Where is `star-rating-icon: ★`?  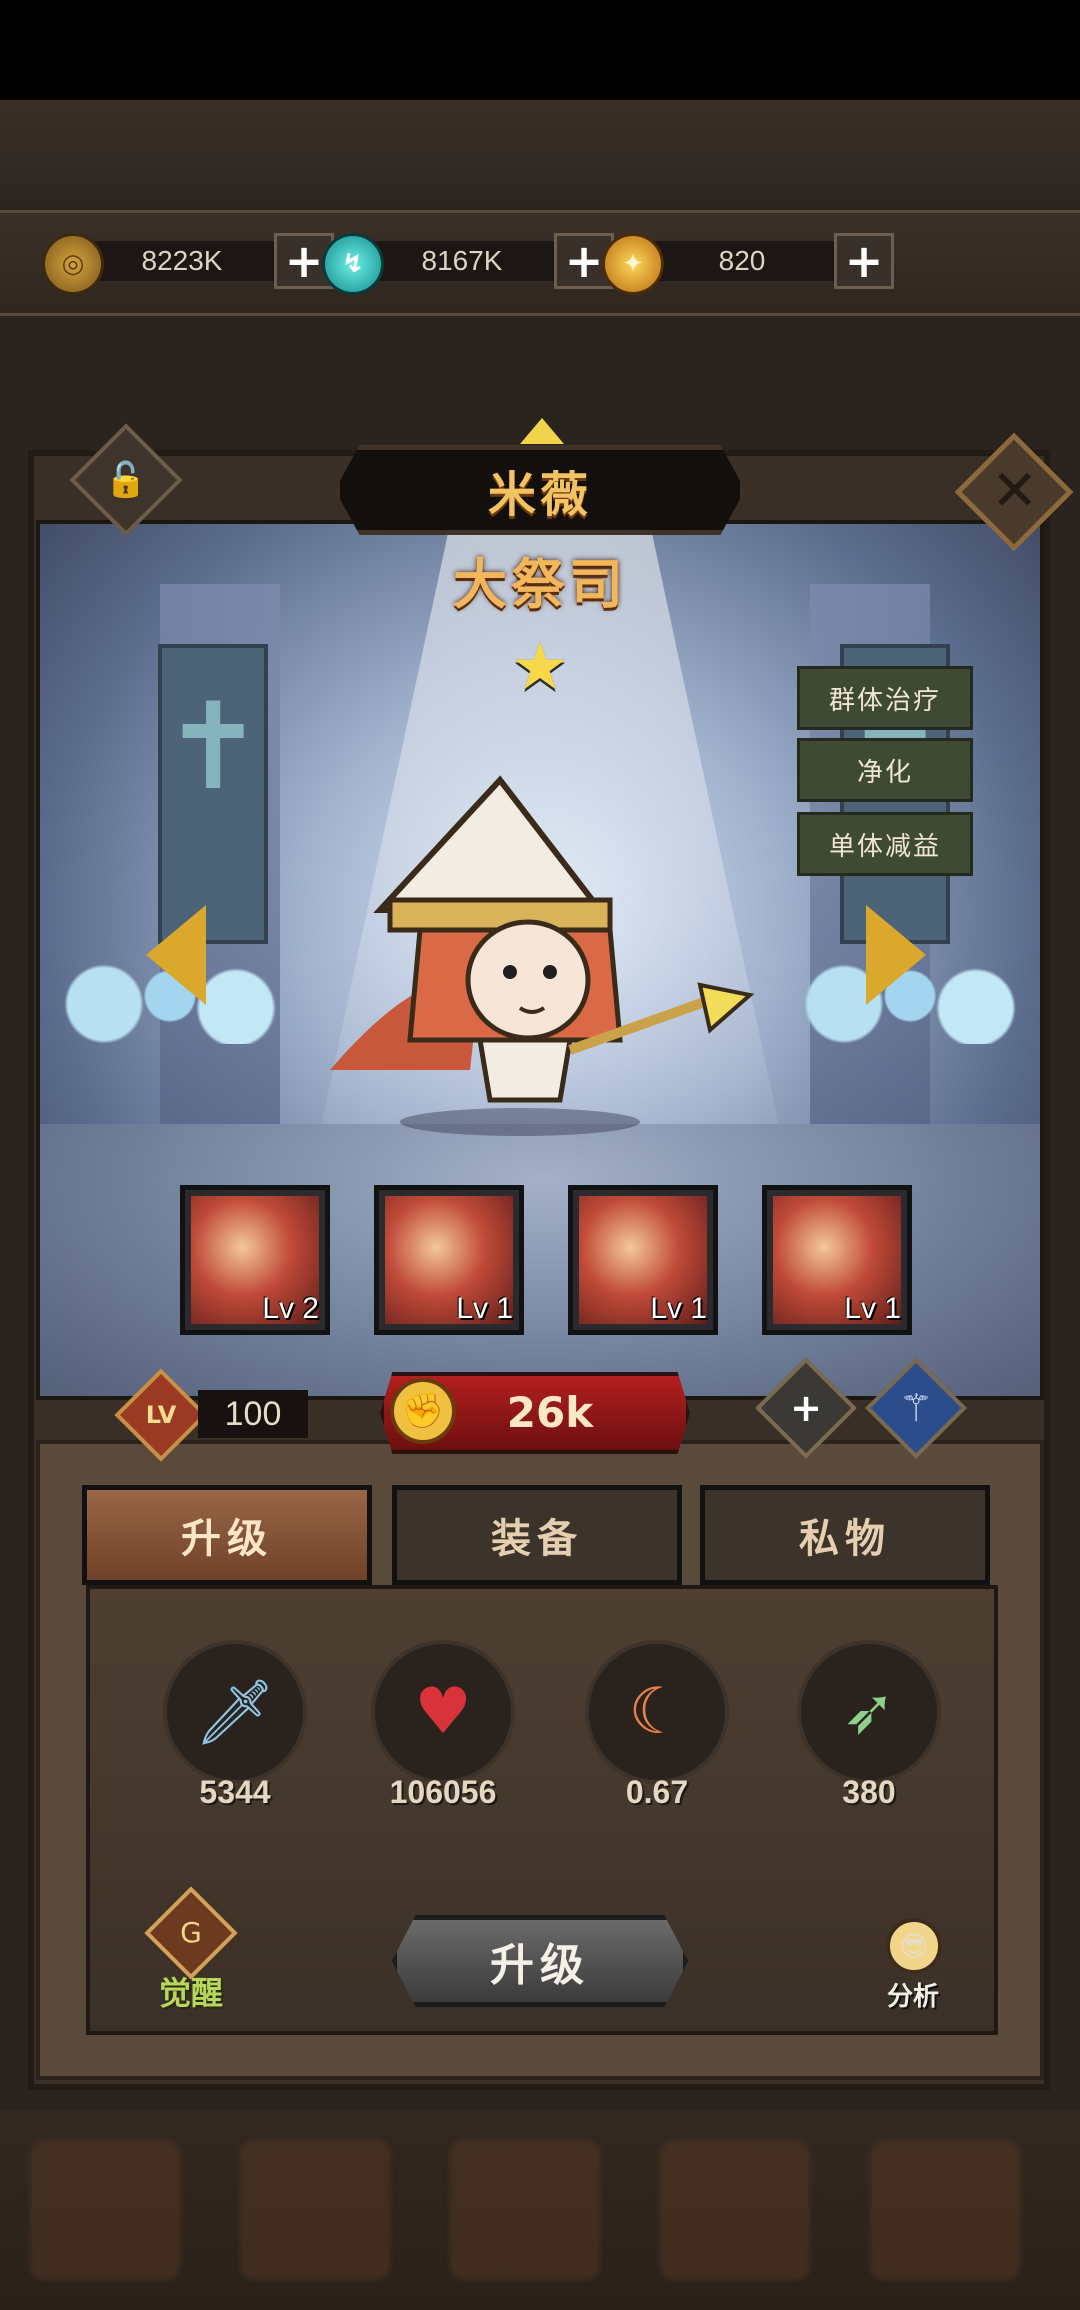 star-rating-icon: ★ is located at coordinates (540, 666).